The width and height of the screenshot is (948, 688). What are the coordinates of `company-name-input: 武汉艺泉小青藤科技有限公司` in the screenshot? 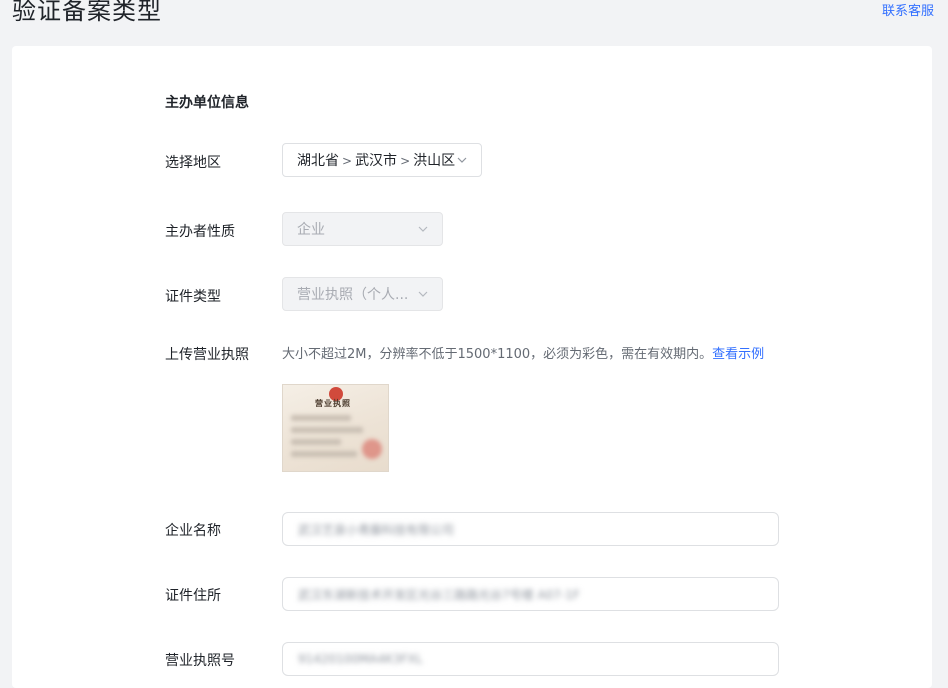 It's located at (530, 529).